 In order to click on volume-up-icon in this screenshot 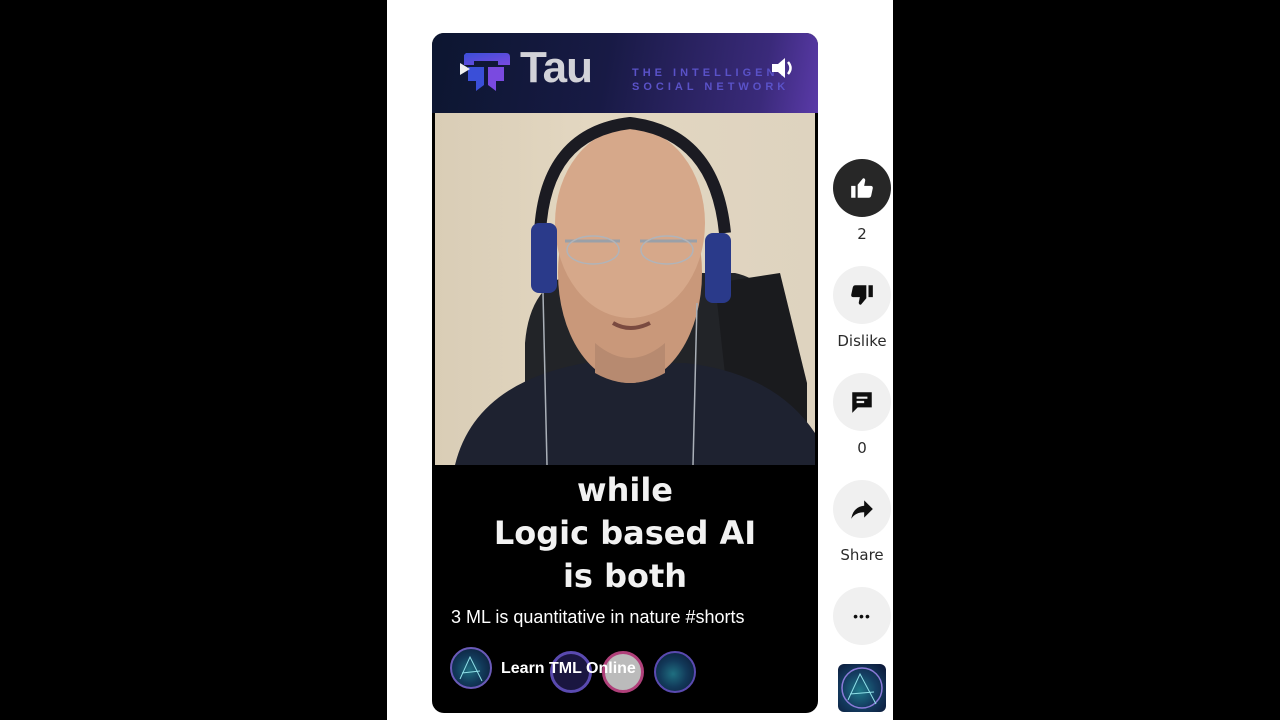, I will do `click(784, 68)`.